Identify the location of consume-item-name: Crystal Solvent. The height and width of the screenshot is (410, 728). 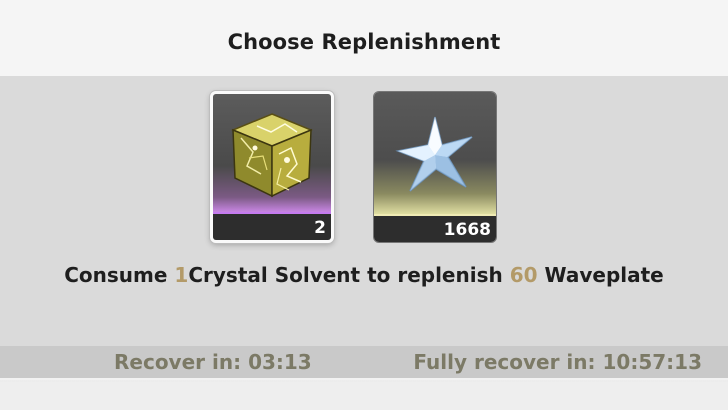
(274, 275).